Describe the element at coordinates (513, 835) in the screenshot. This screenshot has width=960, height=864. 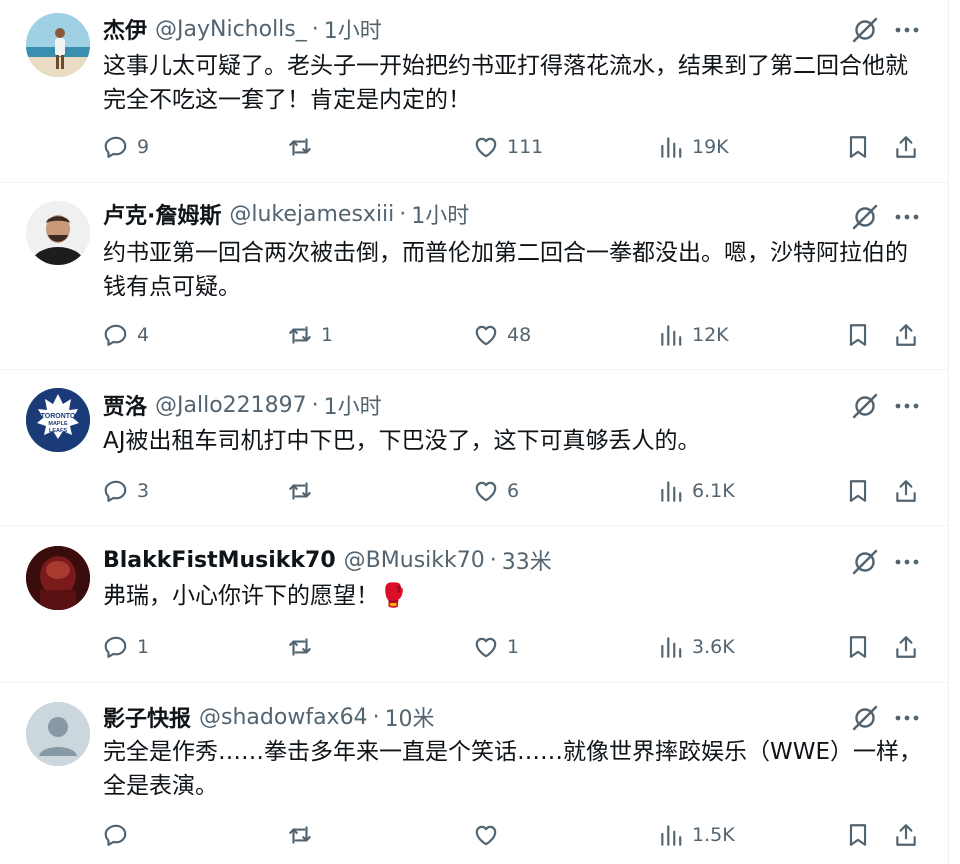
I see `action-bar: 1.5K` at that location.